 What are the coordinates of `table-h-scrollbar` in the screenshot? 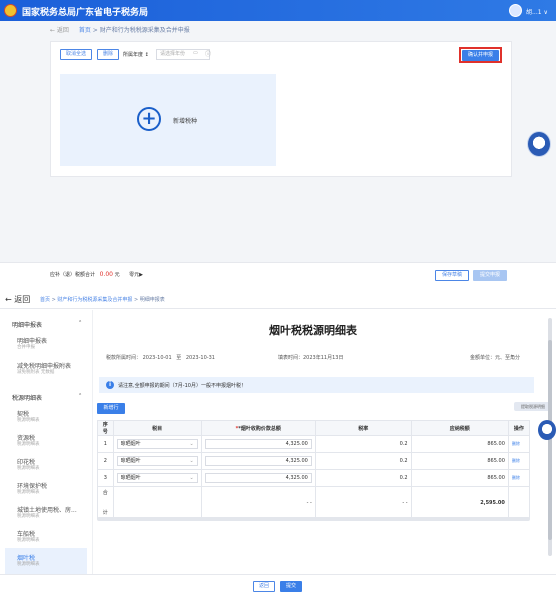 It's located at (313, 519).